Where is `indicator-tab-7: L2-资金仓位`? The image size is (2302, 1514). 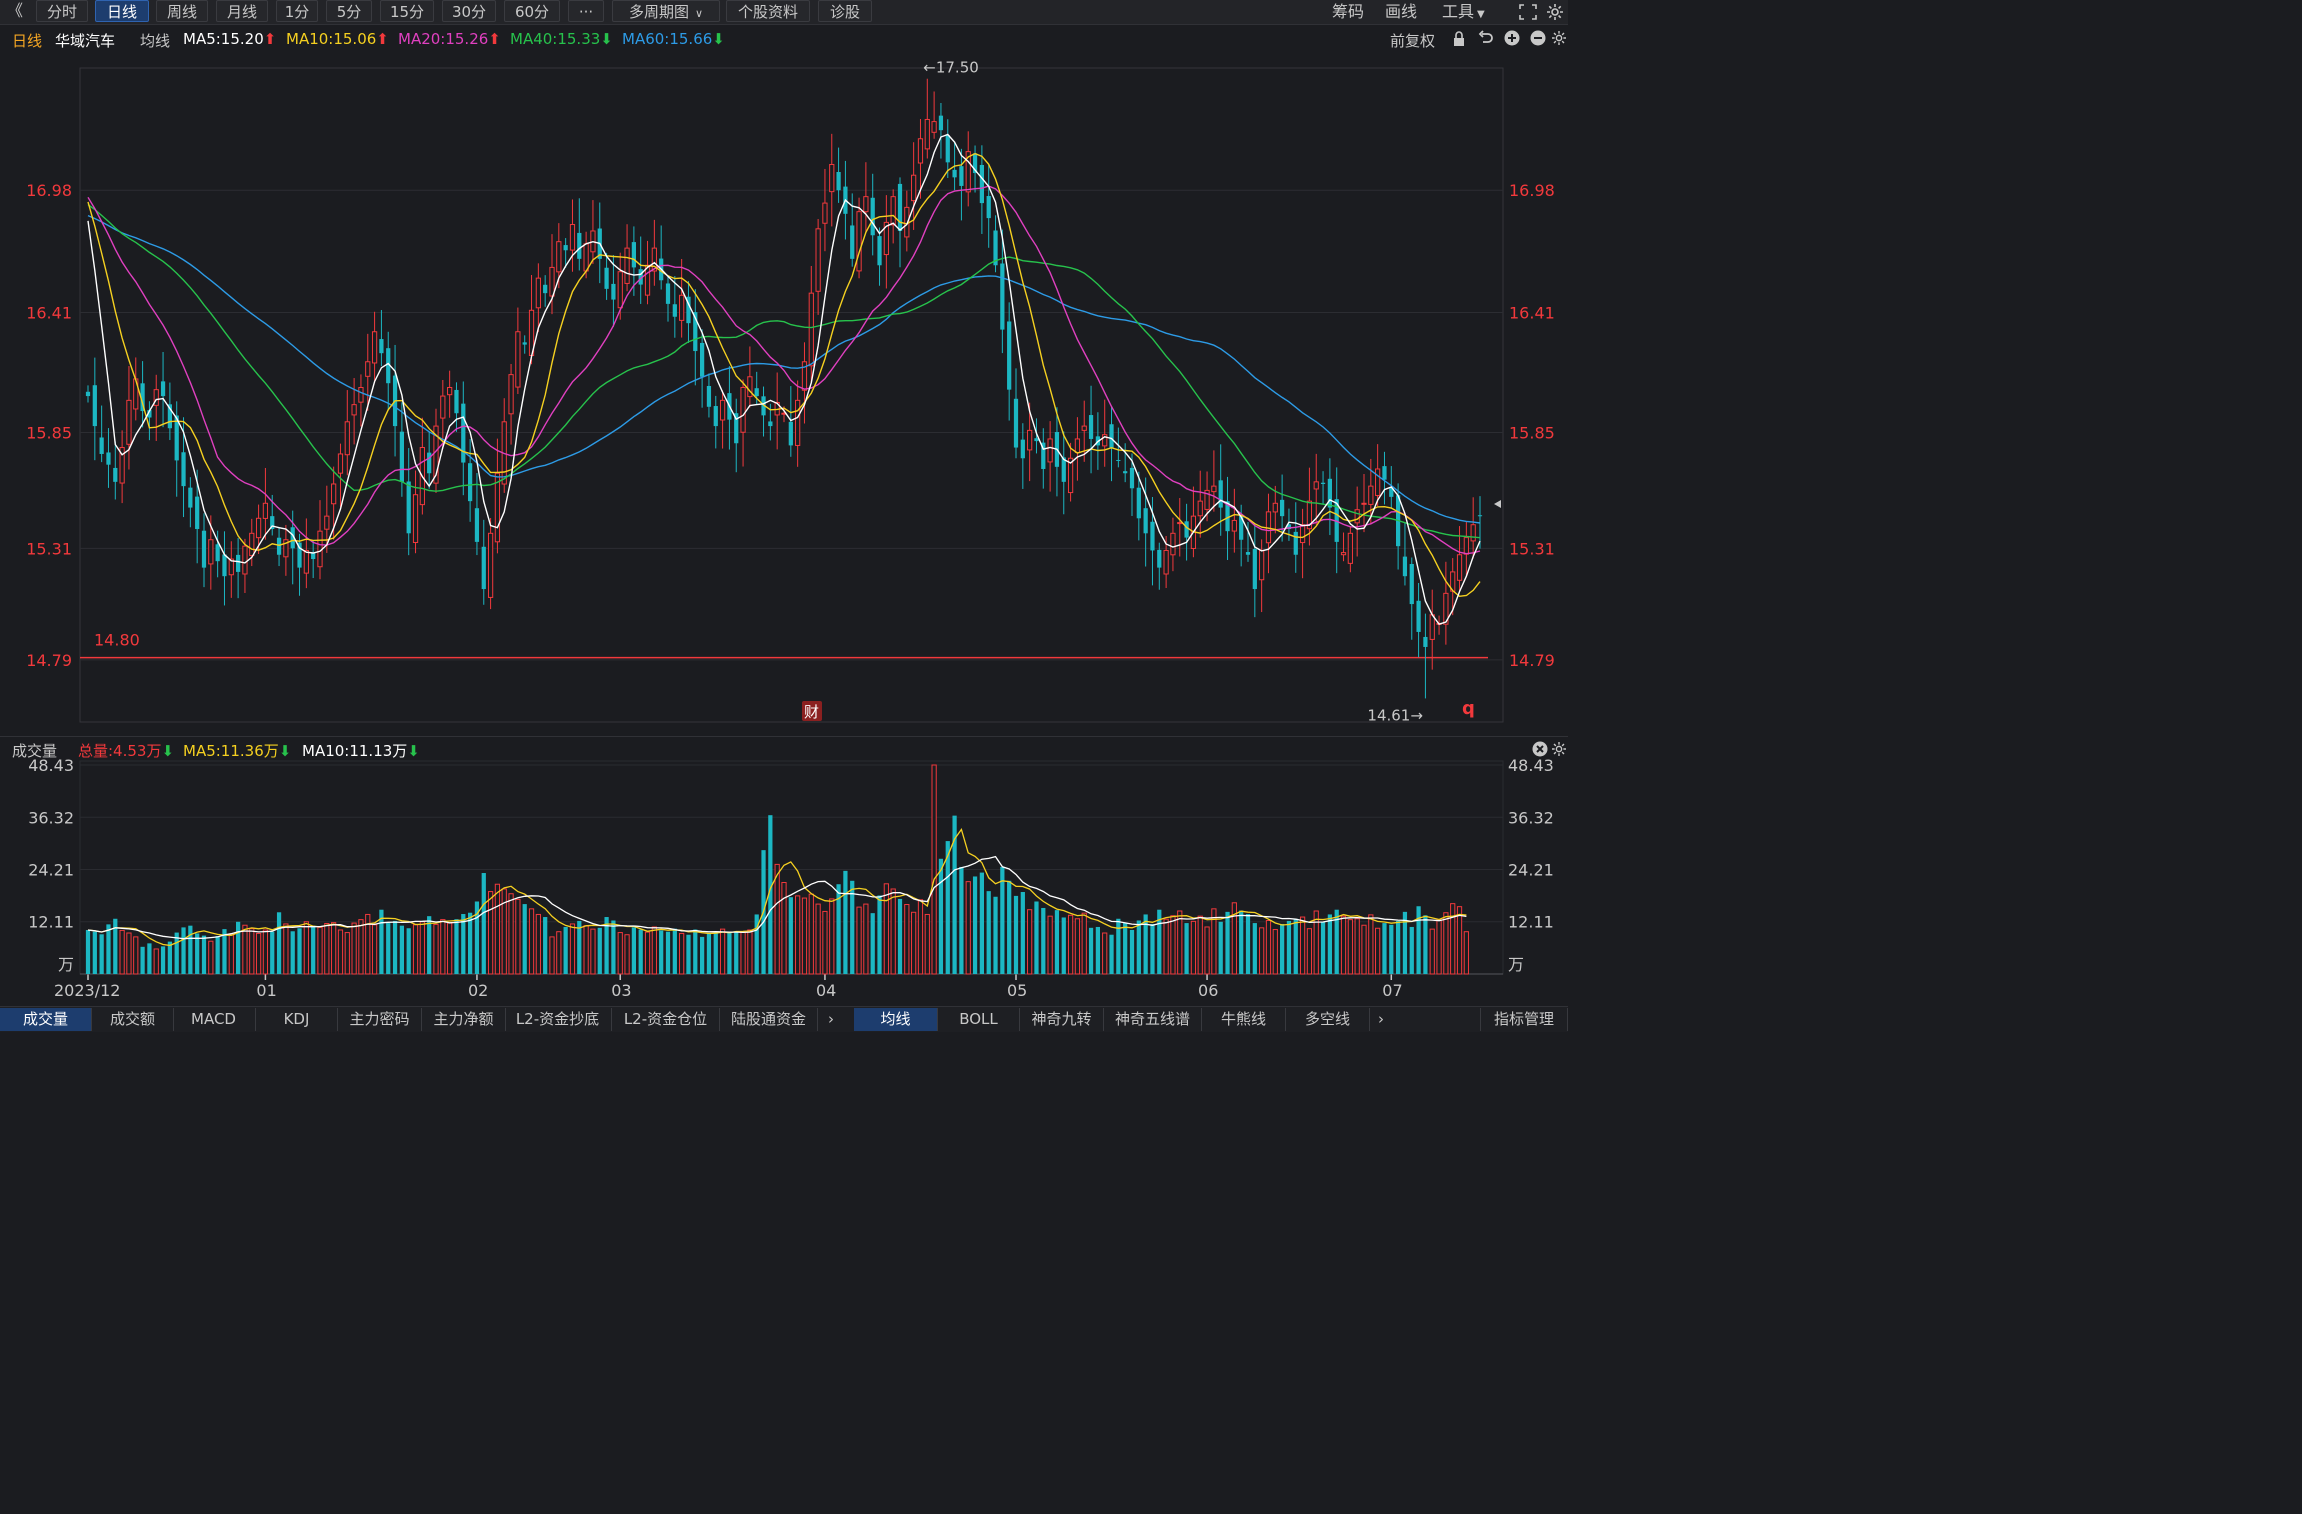 indicator-tab-7: L2-资金仓位 is located at coordinates (666, 1019).